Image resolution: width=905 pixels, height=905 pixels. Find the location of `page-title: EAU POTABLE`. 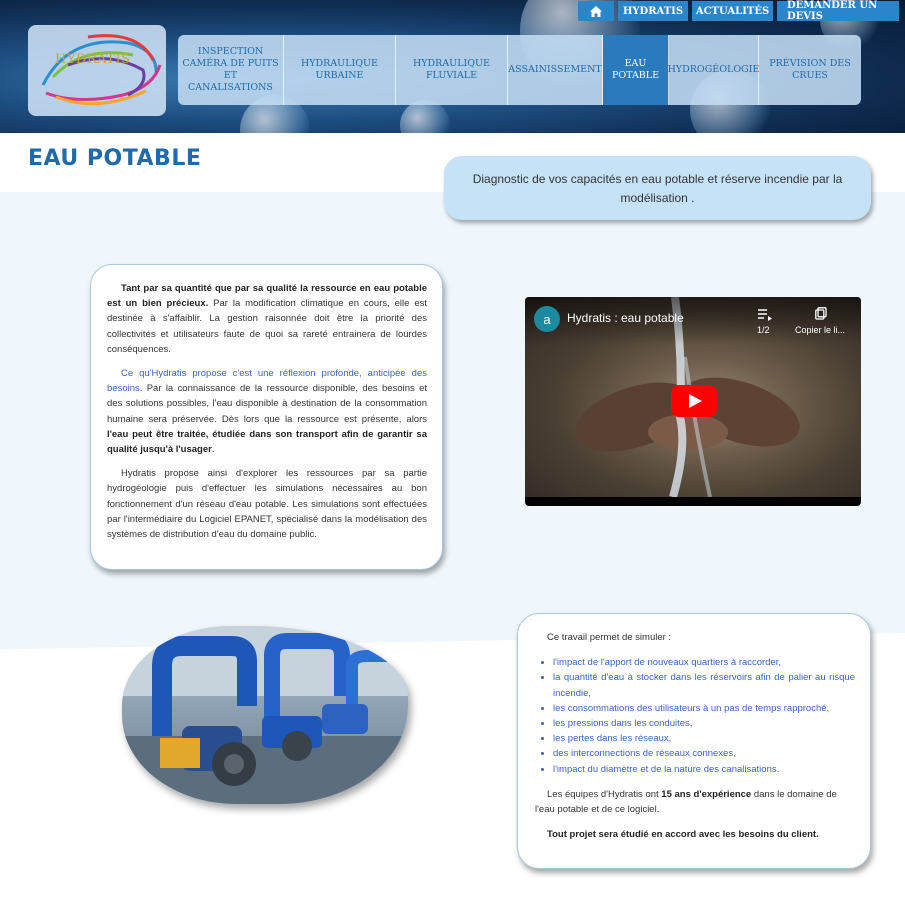

page-title: EAU POTABLE is located at coordinates (115, 158).